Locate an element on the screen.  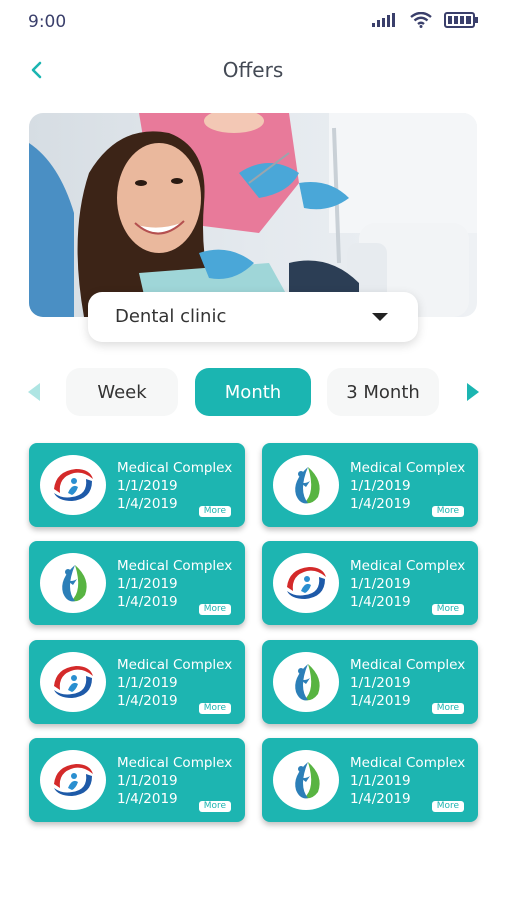
page-title: Offers is located at coordinates (253, 70).